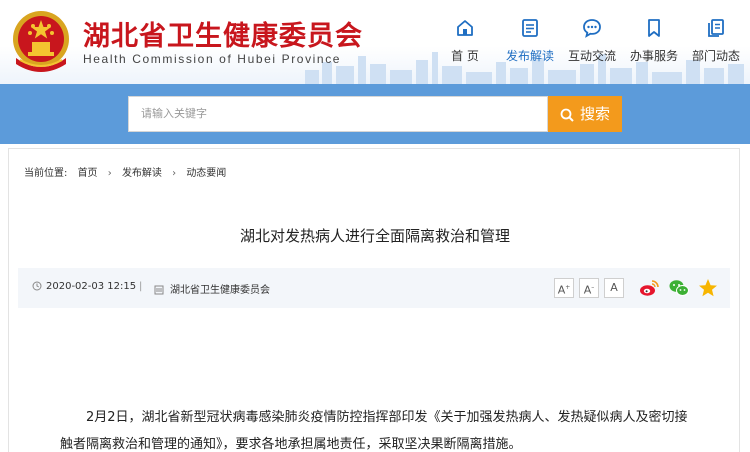 This screenshot has width=750, height=452. Describe the element at coordinates (592, 28) in the screenshot. I see `chat-bubble-icon` at that location.